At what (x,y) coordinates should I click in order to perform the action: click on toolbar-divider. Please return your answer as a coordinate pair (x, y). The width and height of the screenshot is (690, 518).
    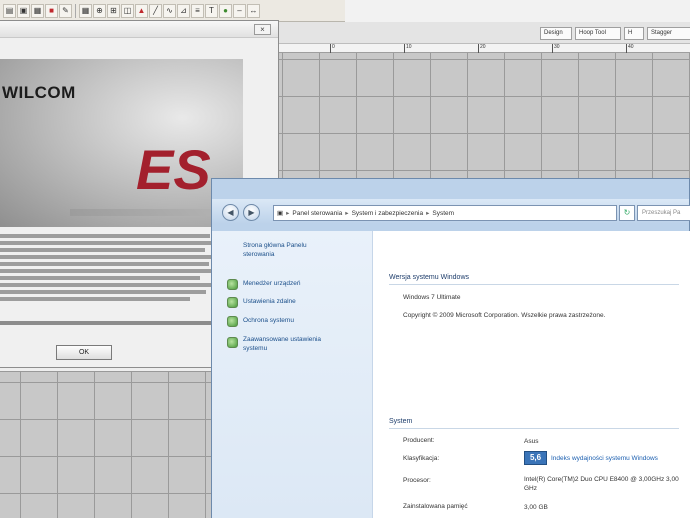
    Looking at the image, I should click on (75, 10).